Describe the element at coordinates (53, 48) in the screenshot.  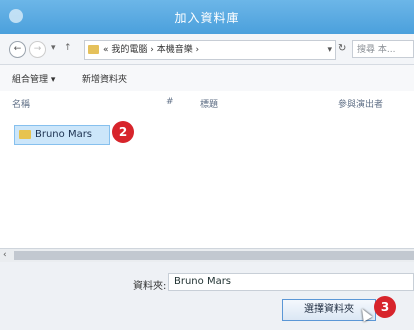
I see `recent-locations-icon: ▾` at that location.